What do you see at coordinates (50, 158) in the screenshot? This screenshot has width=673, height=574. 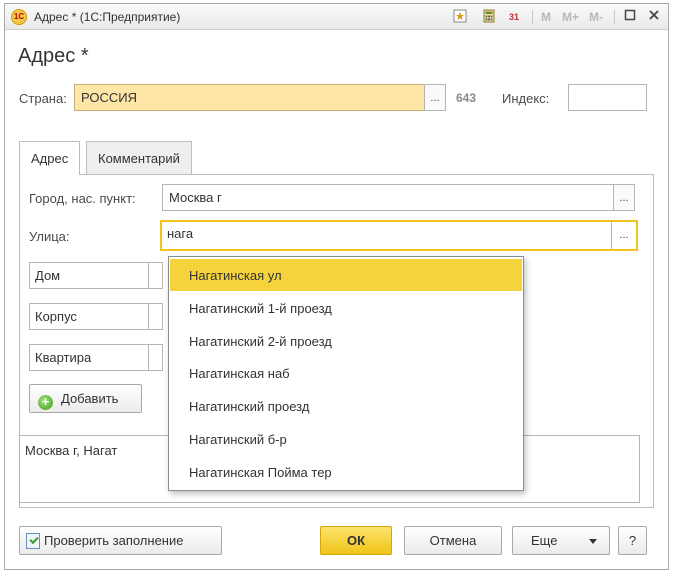 I see `tab-address: Адрес` at bounding box center [50, 158].